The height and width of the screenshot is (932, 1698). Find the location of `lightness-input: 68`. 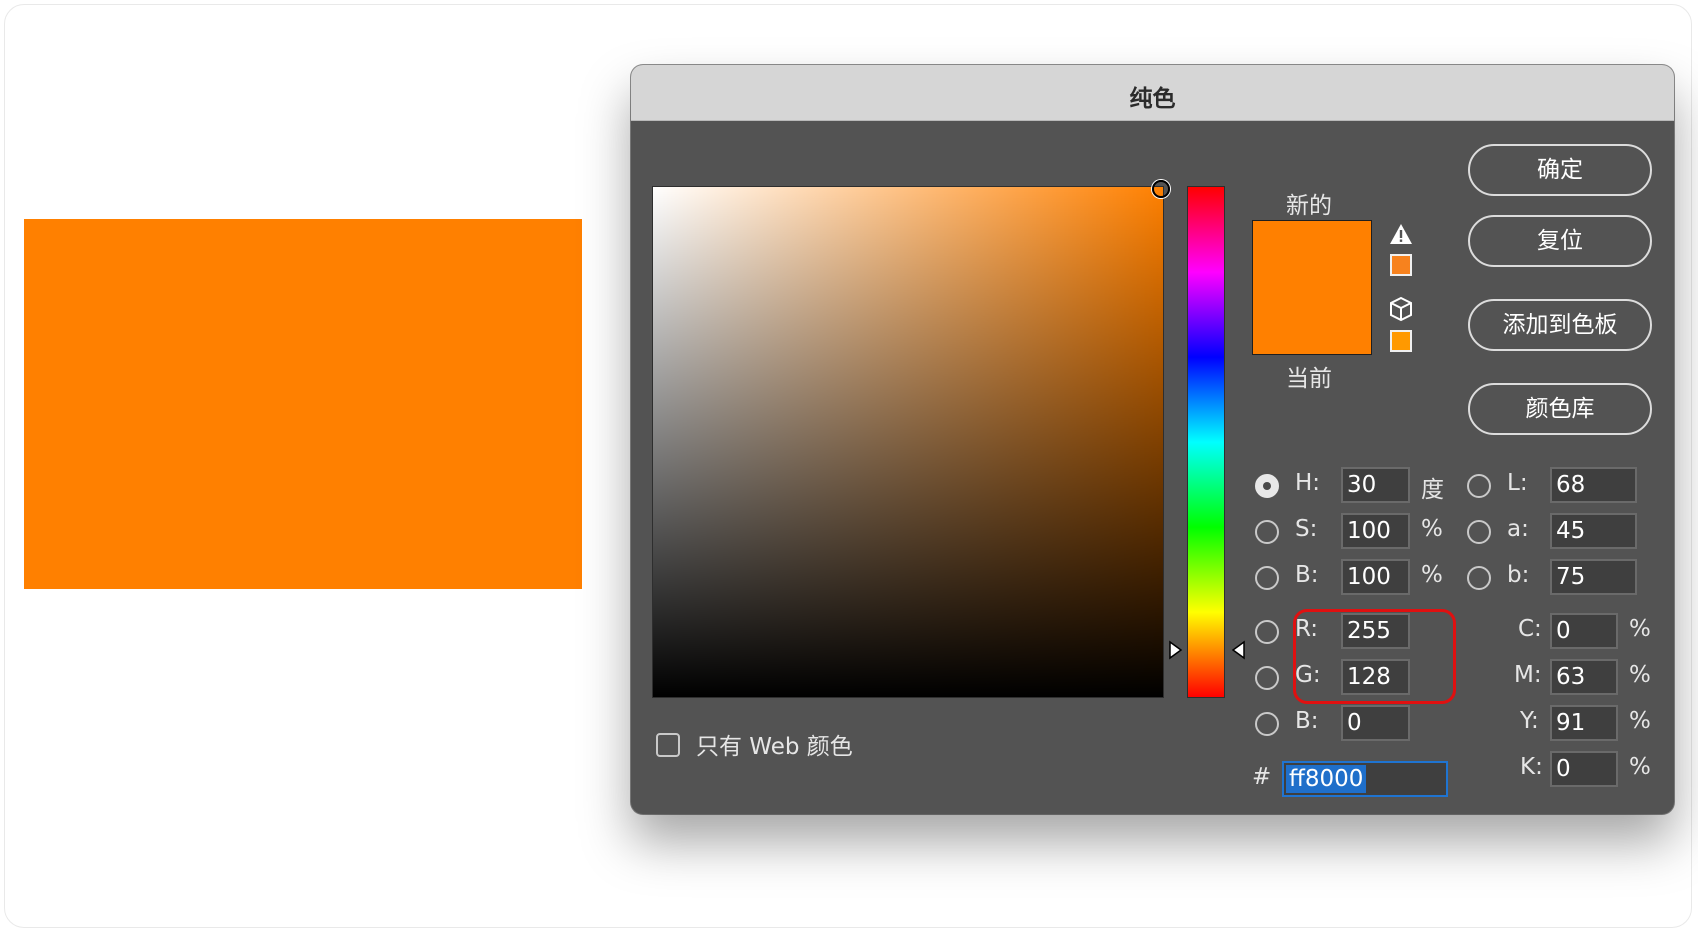

lightness-input: 68 is located at coordinates (1593, 485).